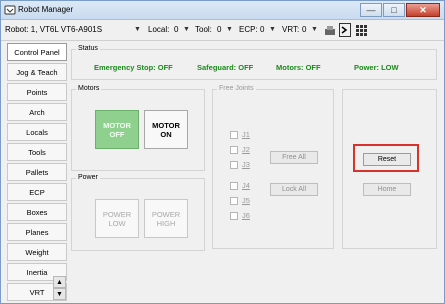 The width and height of the screenshot is (445, 304). Describe the element at coordinates (386, 158) in the screenshot. I see `reset-highlight-box` at that location.